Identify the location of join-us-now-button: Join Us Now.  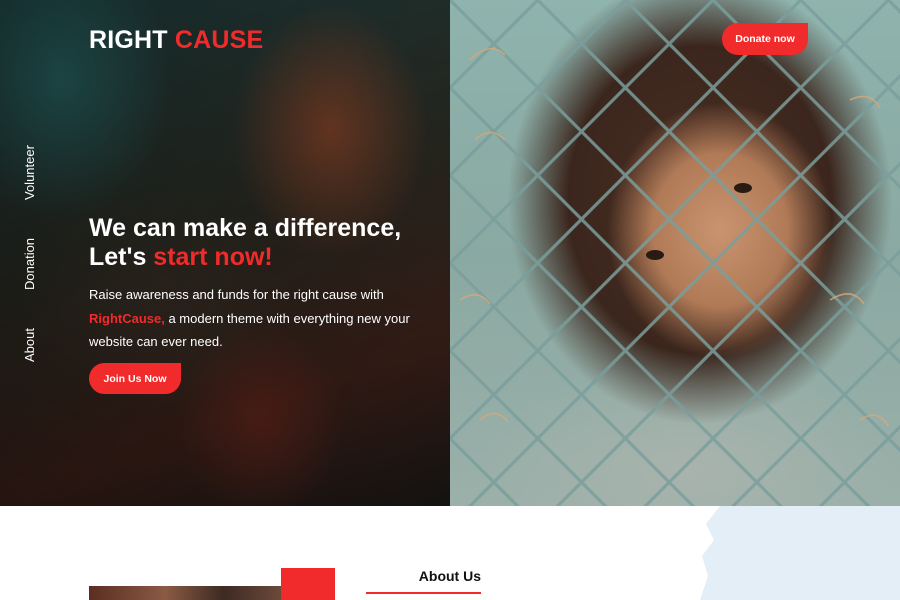
(135, 378).